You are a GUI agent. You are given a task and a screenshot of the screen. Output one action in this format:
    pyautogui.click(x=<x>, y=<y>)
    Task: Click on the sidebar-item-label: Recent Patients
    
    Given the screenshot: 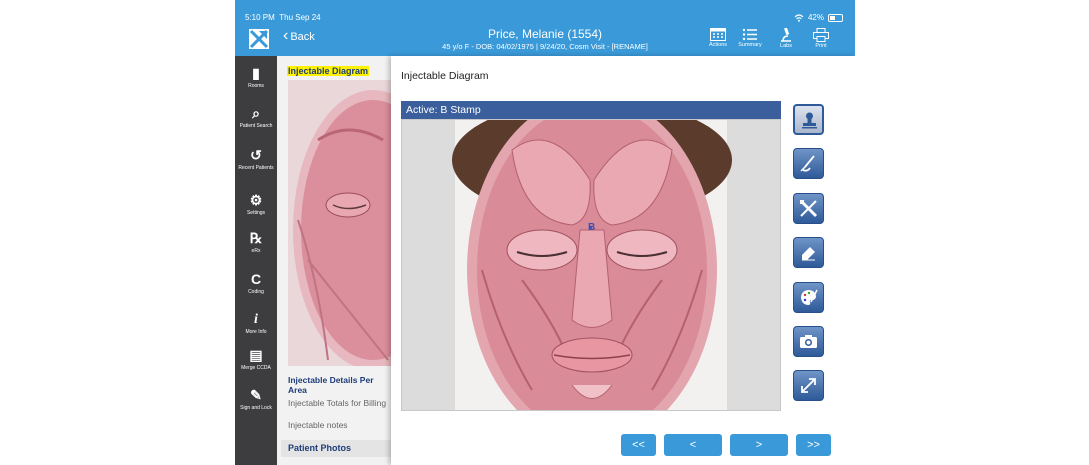 What is the action you would take?
    pyautogui.click(x=256, y=168)
    